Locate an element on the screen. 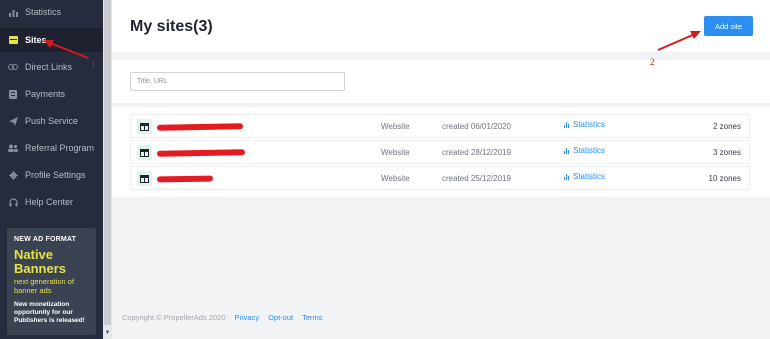 This screenshot has width=770, height=339. promo-eyebrow: NEW AD FORMAT is located at coordinates (45, 239).